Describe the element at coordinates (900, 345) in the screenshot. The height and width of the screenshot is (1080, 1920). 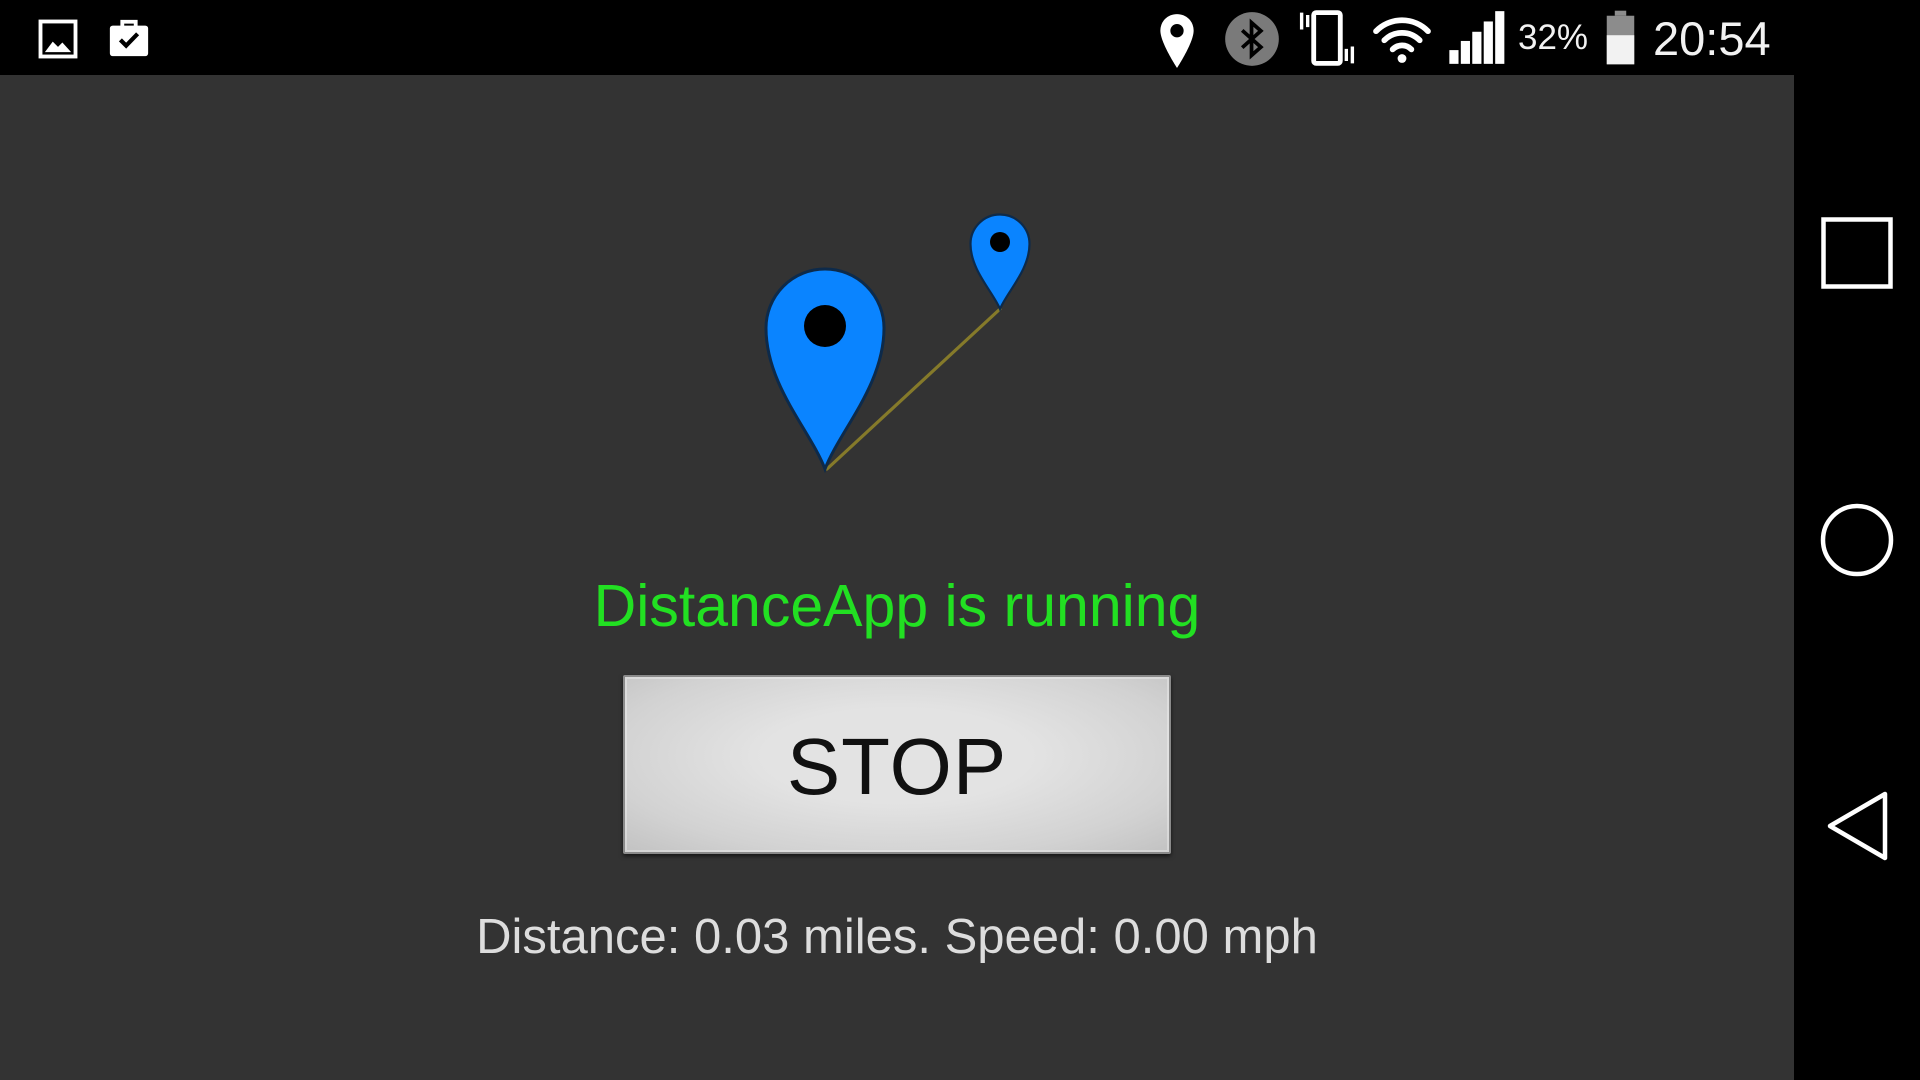
I see `distance-pins-logo-icon` at that location.